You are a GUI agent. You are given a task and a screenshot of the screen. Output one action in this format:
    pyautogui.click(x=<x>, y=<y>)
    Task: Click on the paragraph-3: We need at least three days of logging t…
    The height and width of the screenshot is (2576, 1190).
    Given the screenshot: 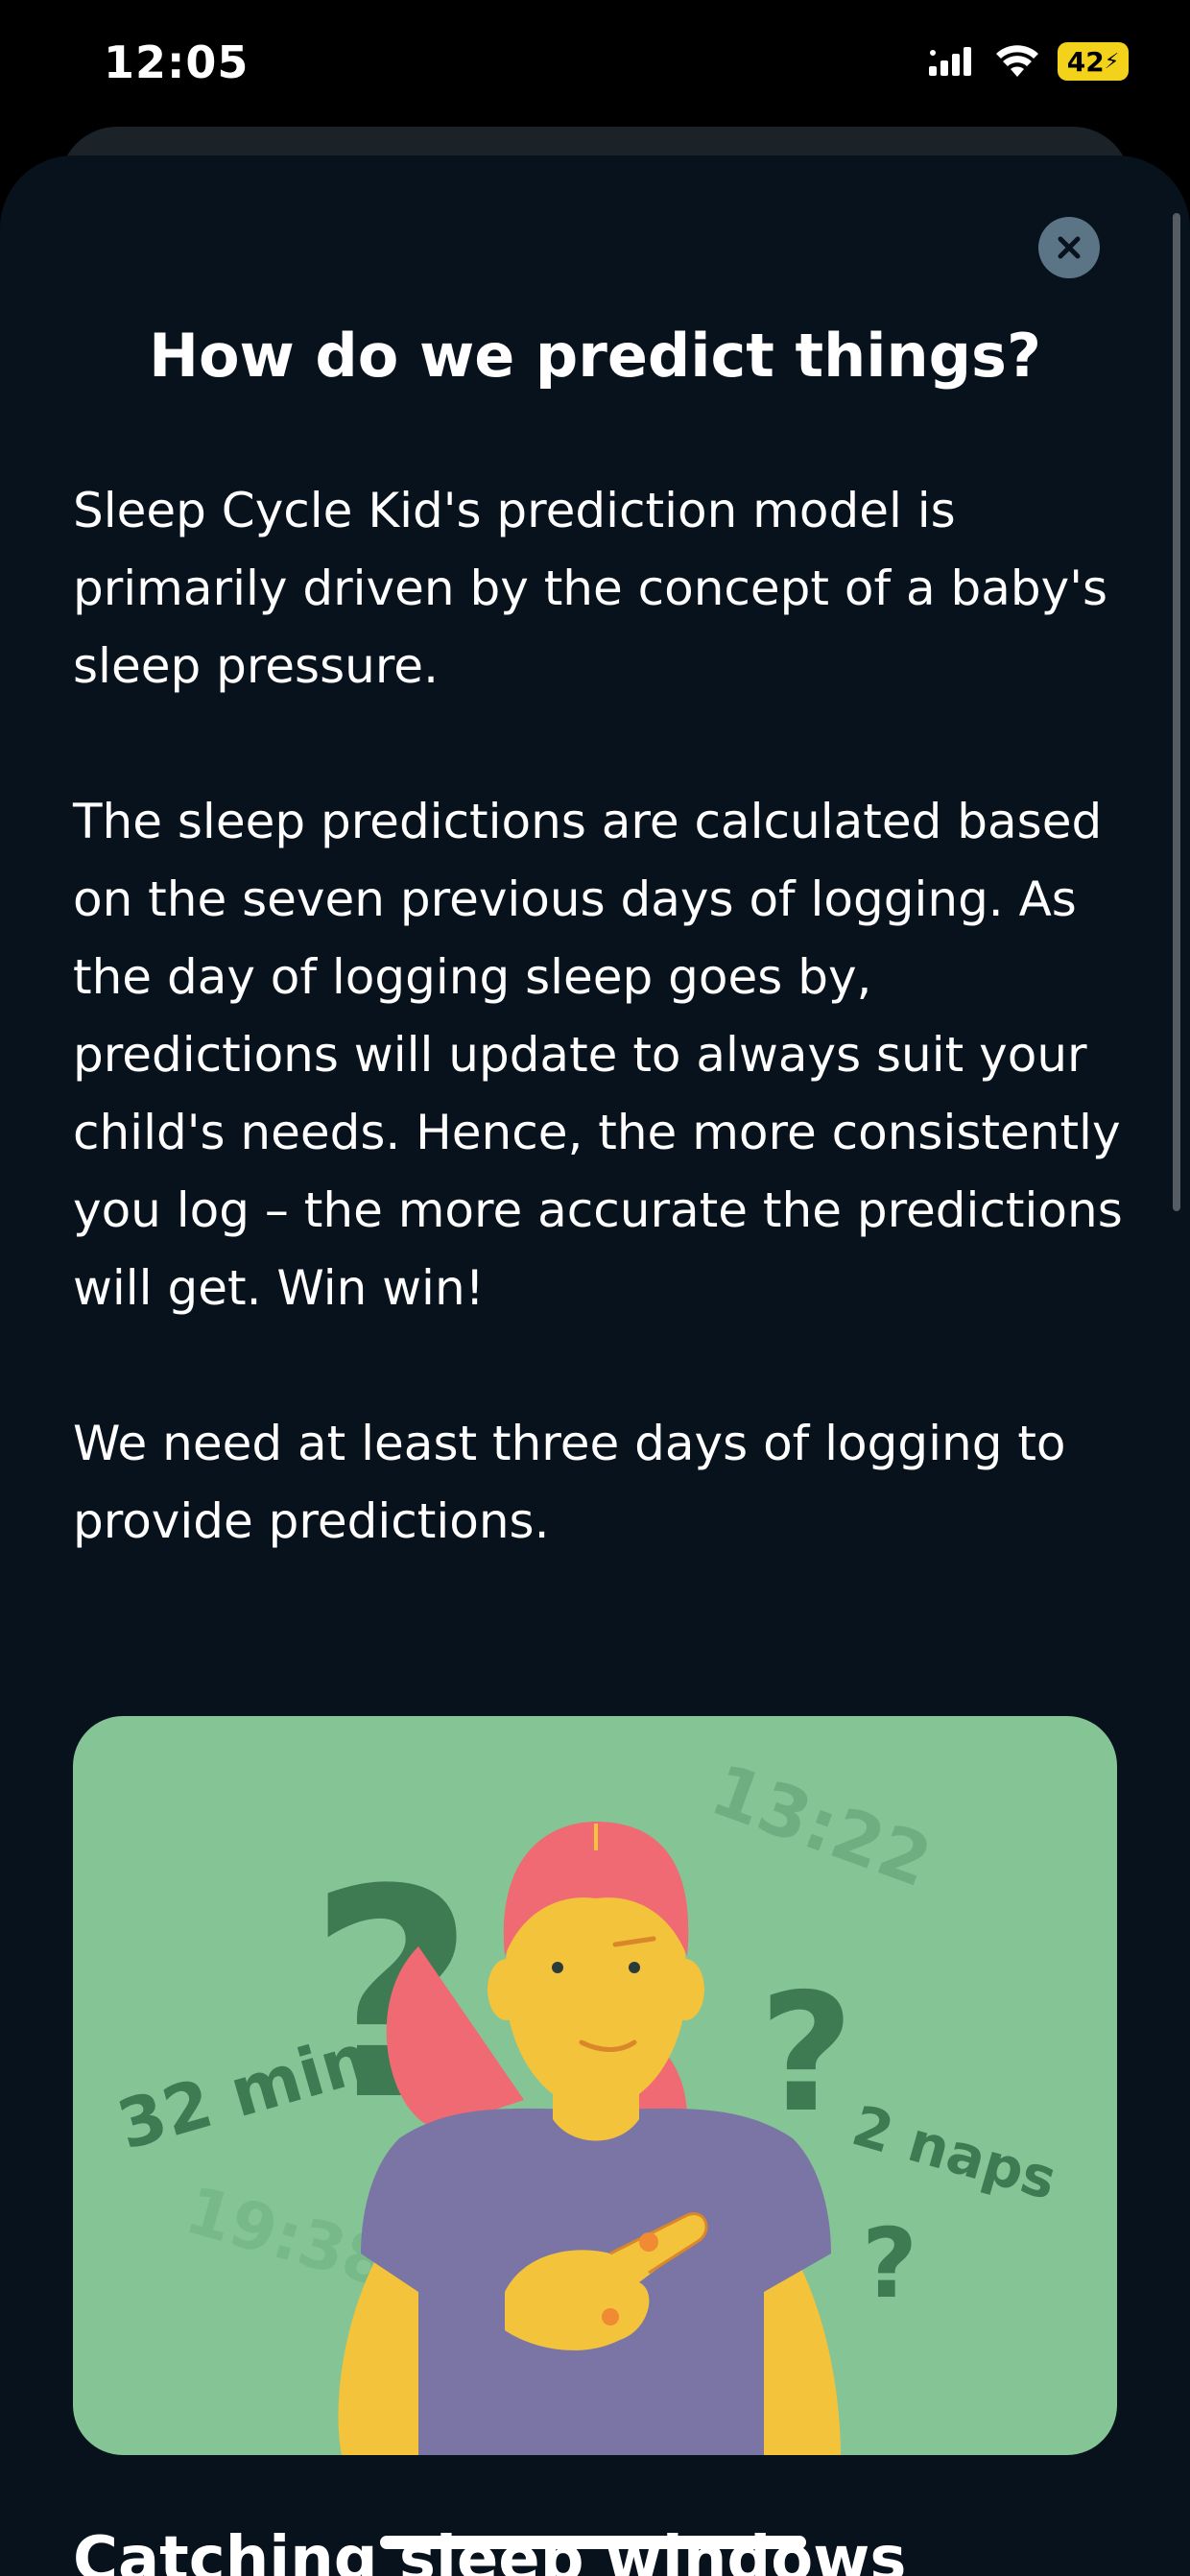 What is the action you would take?
    pyautogui.click(x=569, y=1482)
    